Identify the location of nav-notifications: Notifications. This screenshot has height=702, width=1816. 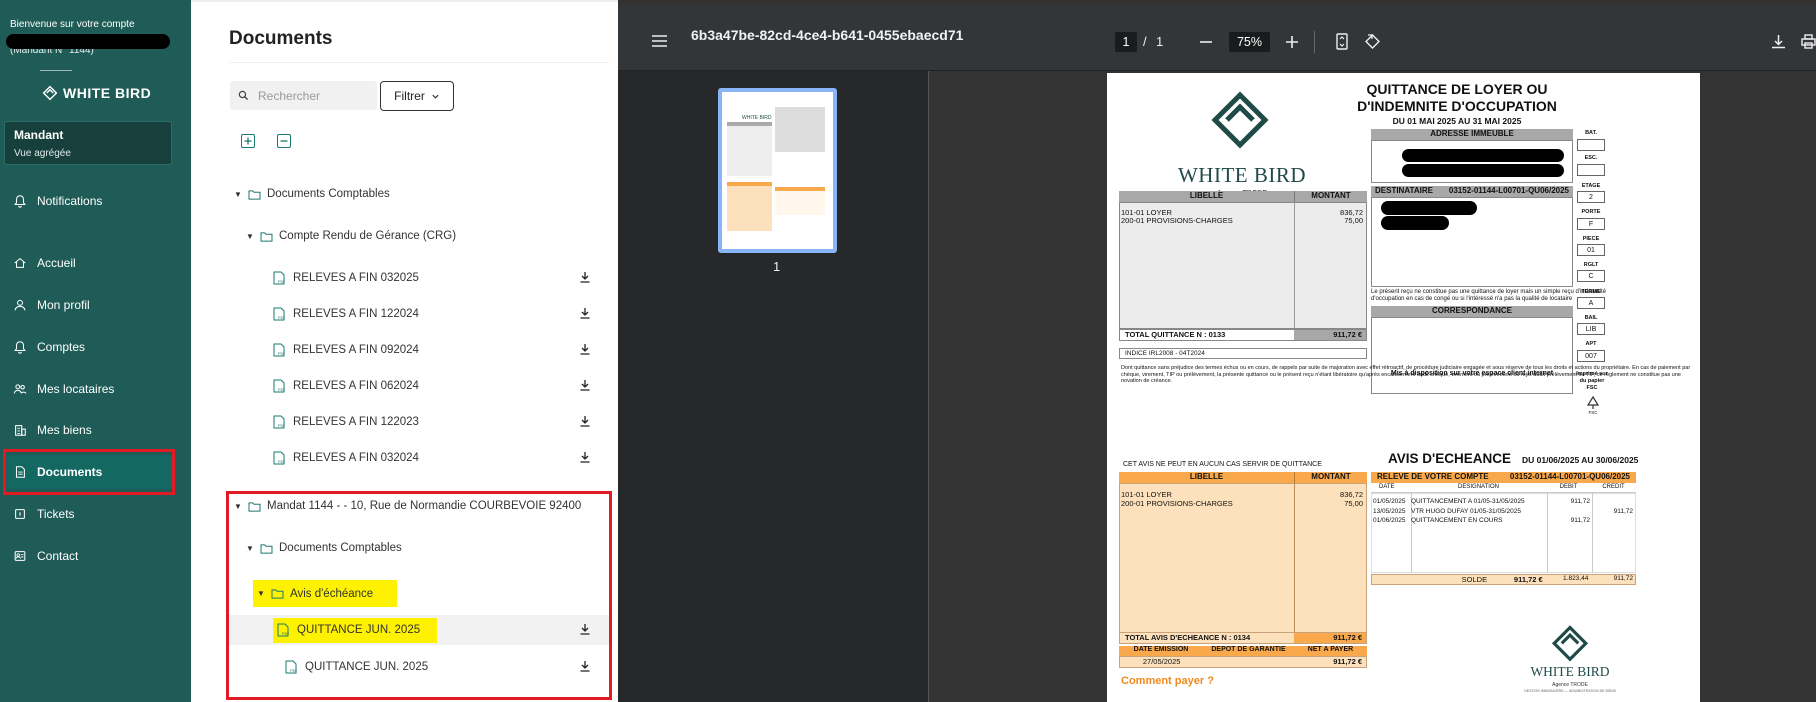
(90, 201).